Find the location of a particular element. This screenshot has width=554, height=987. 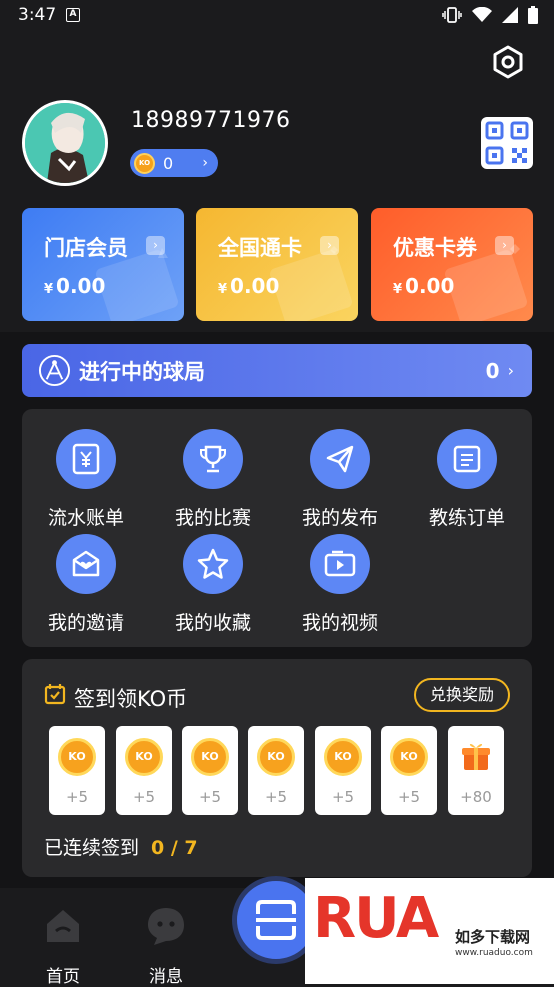

settings-hex-icon is located at coordinates (508, 62).